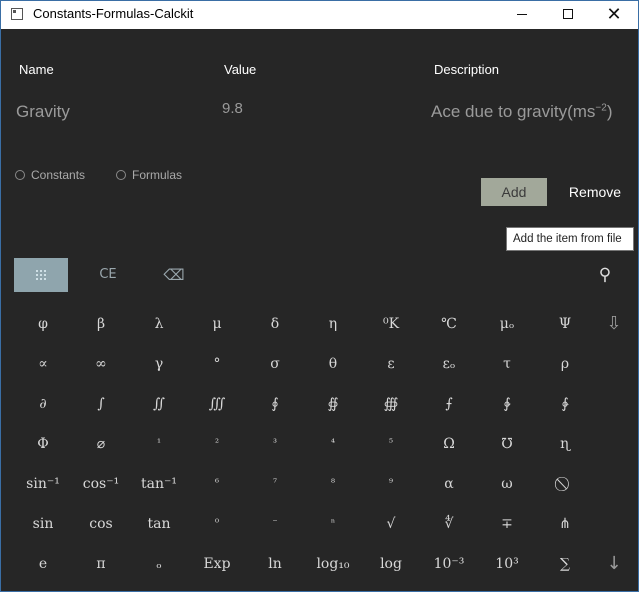  Describe the element at coordinates (240, 69) in the screenshot. I see `value-header: Value` at that location.